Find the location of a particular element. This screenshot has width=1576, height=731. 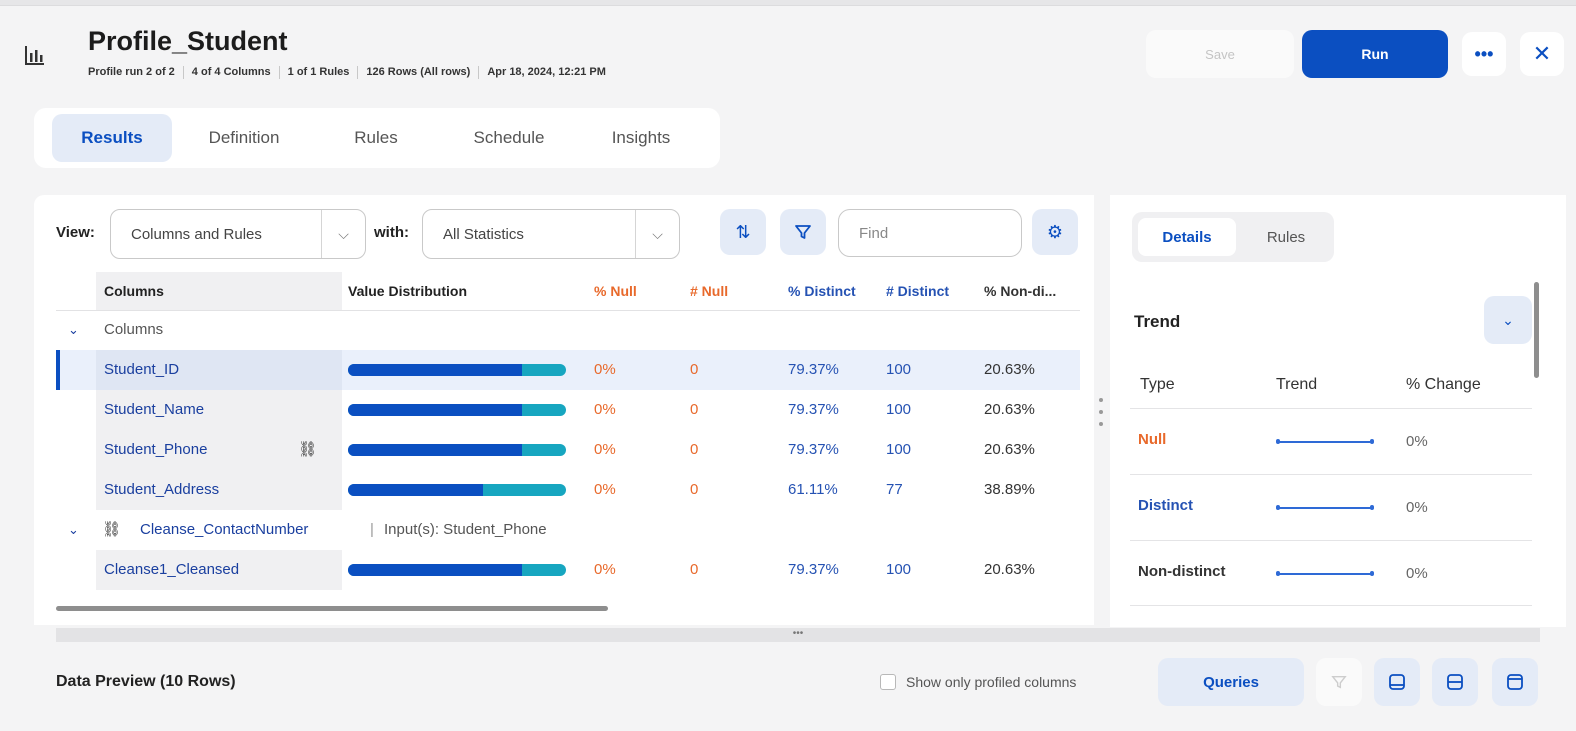

num-distinct-value: 77 is located at coordinates (894, 489).